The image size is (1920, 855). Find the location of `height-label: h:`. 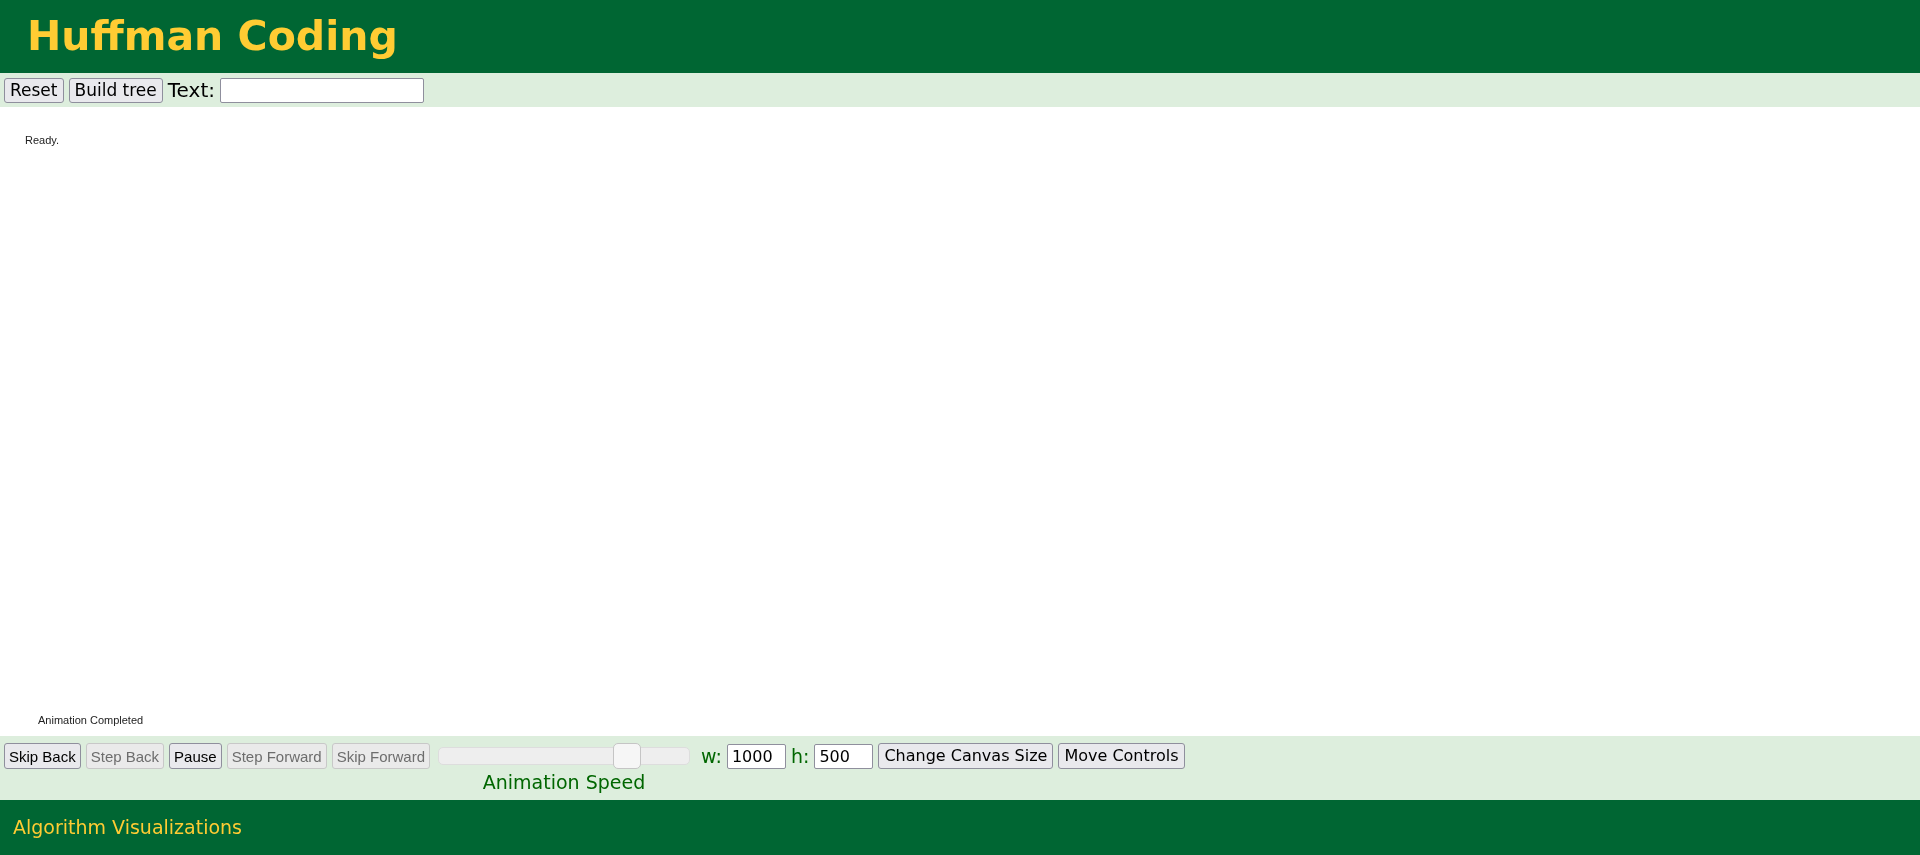

height-label: h: is located at coordinates (800, 756).